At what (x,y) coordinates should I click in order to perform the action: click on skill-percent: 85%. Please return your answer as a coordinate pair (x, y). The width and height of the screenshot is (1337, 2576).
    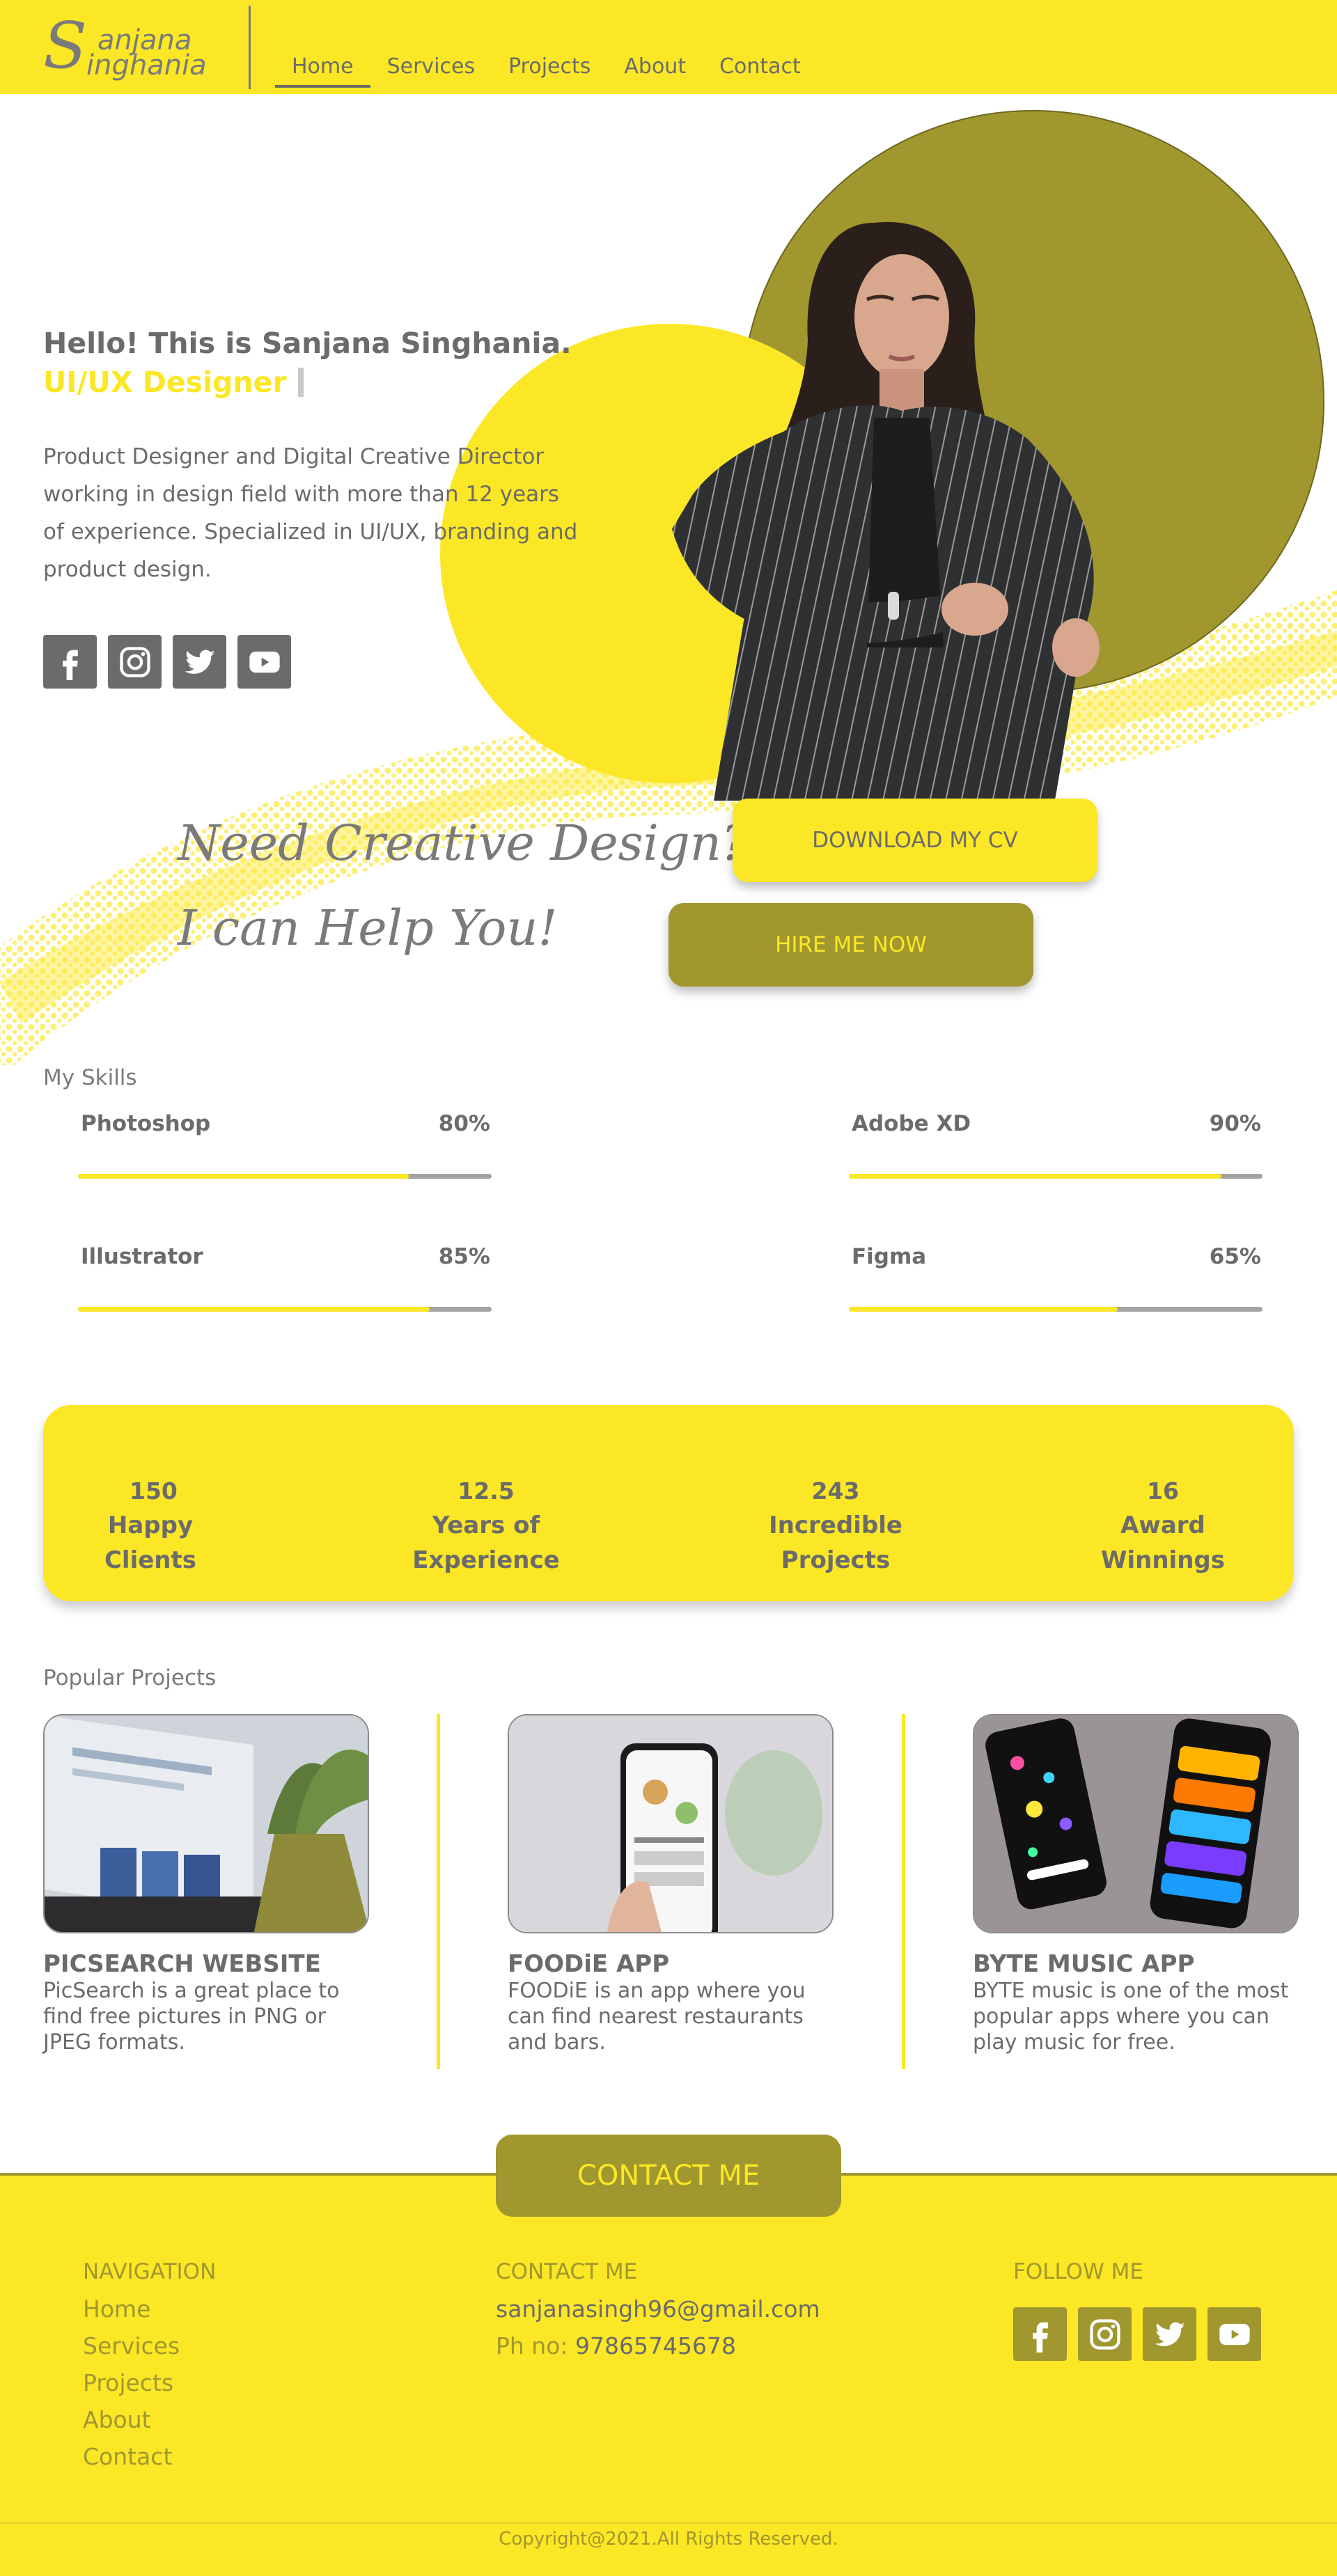
    Looking at the image, I should click on (464, 1256).